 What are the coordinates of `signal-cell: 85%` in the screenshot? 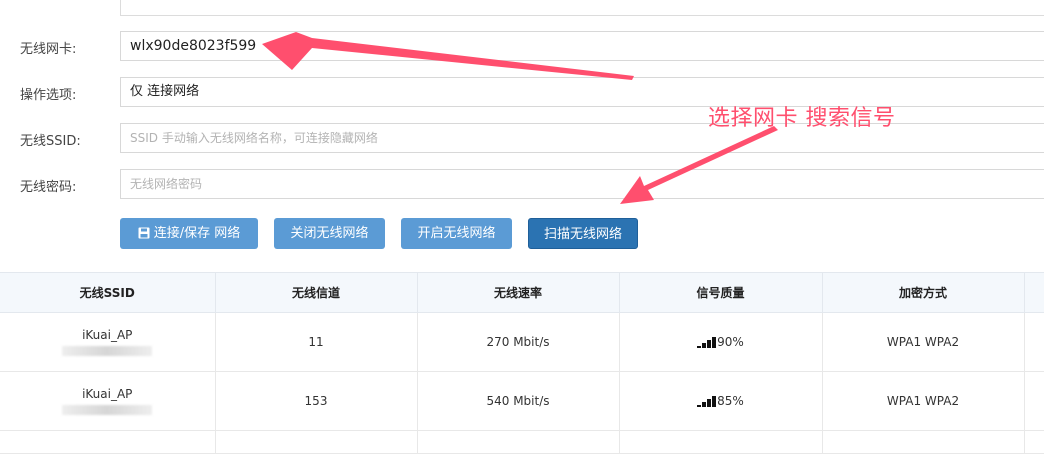 It's located at (721, 401).